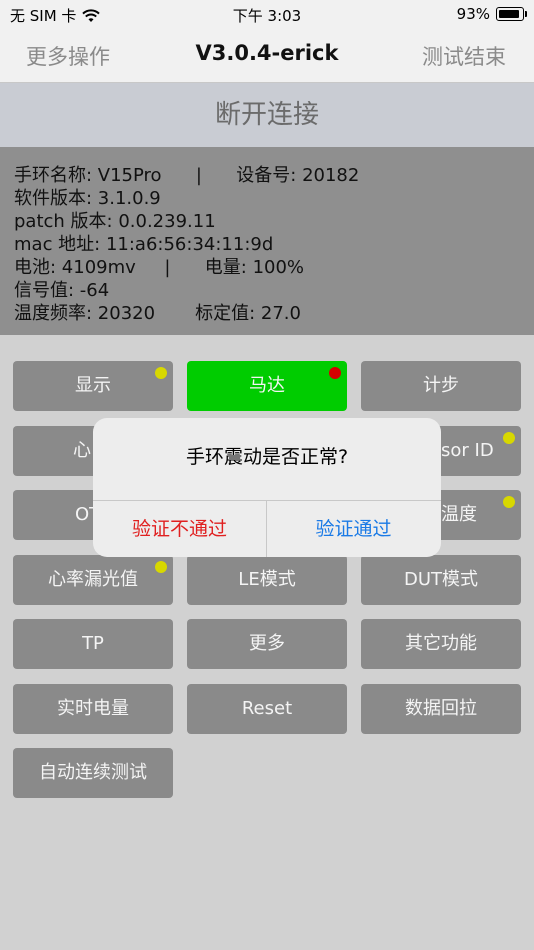 Image resolution: width=534 pixels, height=950 pixels. What do you see at coordinates (267, 457) in the screenshot?
I see `alert-message: 手环震动是否正常?` at bounding box center [267, 457].